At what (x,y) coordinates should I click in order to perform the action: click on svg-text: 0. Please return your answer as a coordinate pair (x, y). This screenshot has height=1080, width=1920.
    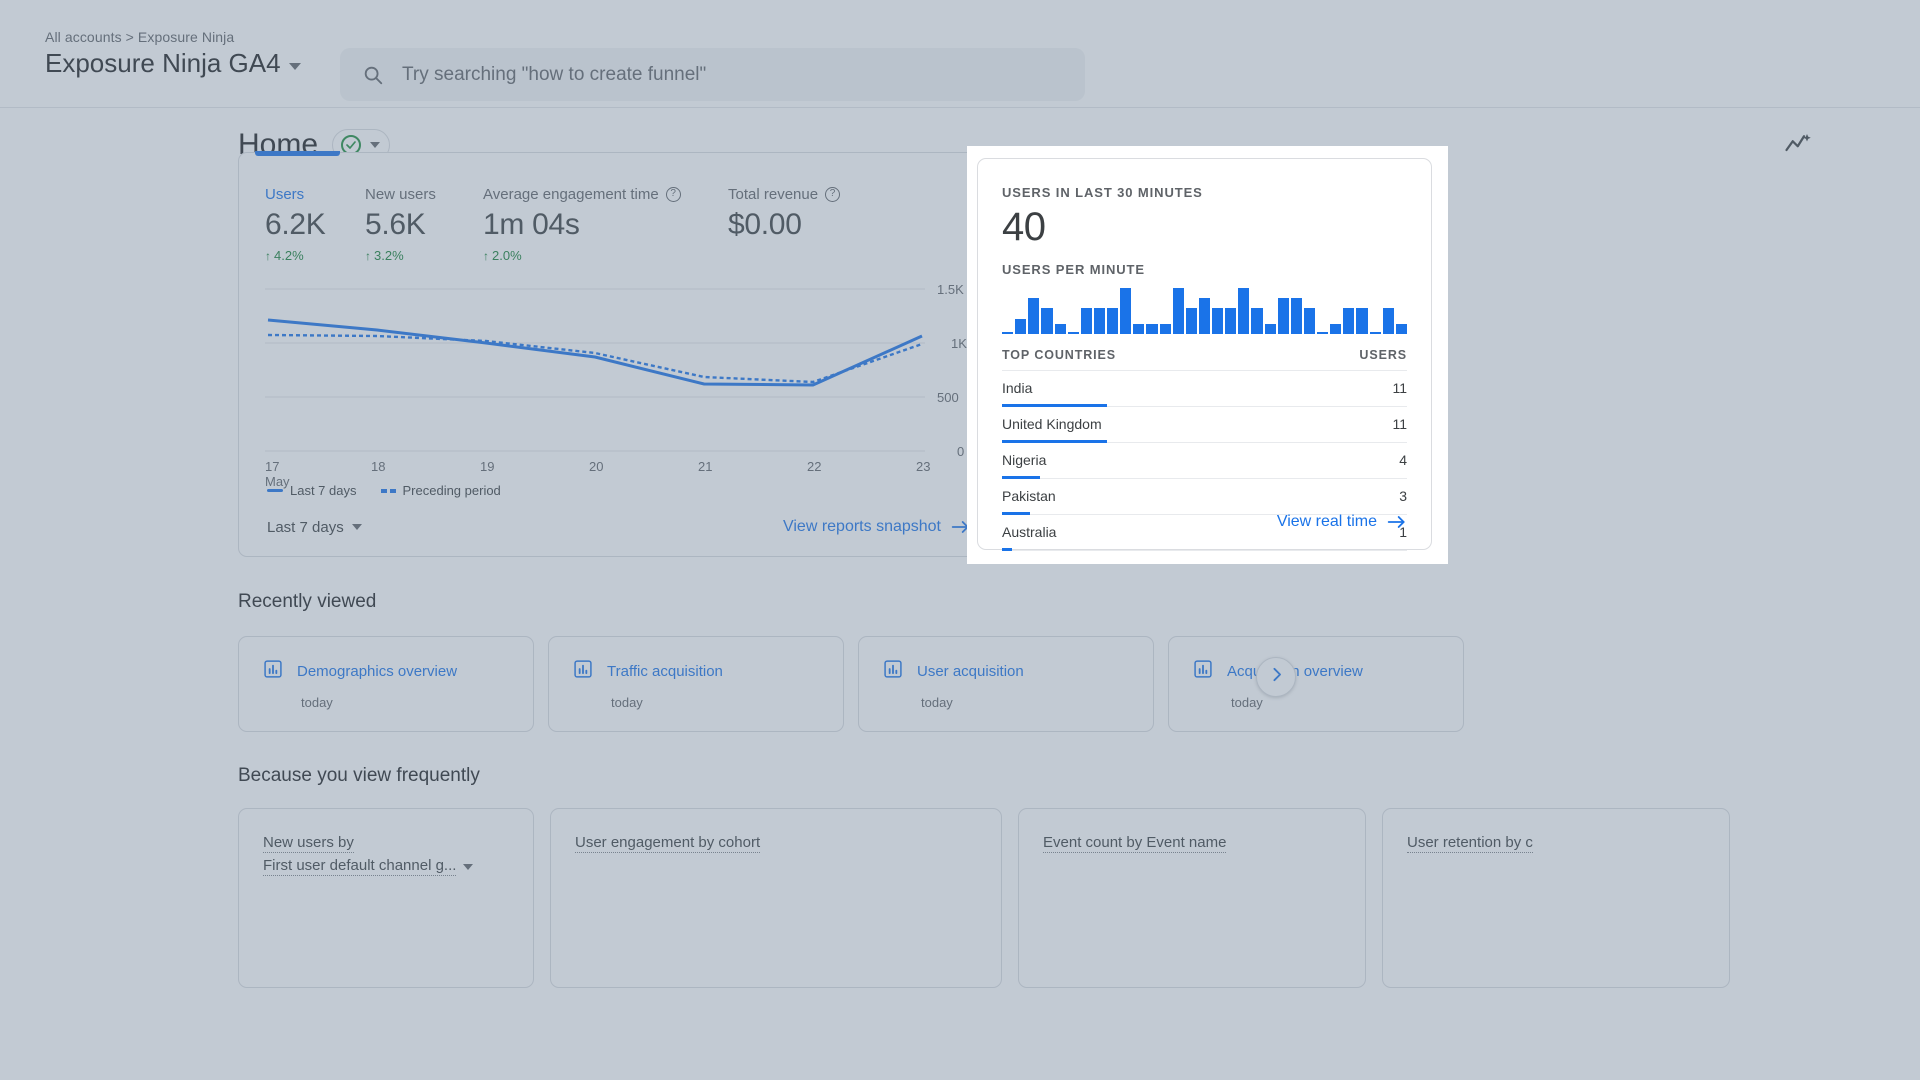
    Looking at the image, I should click on (960, 451).